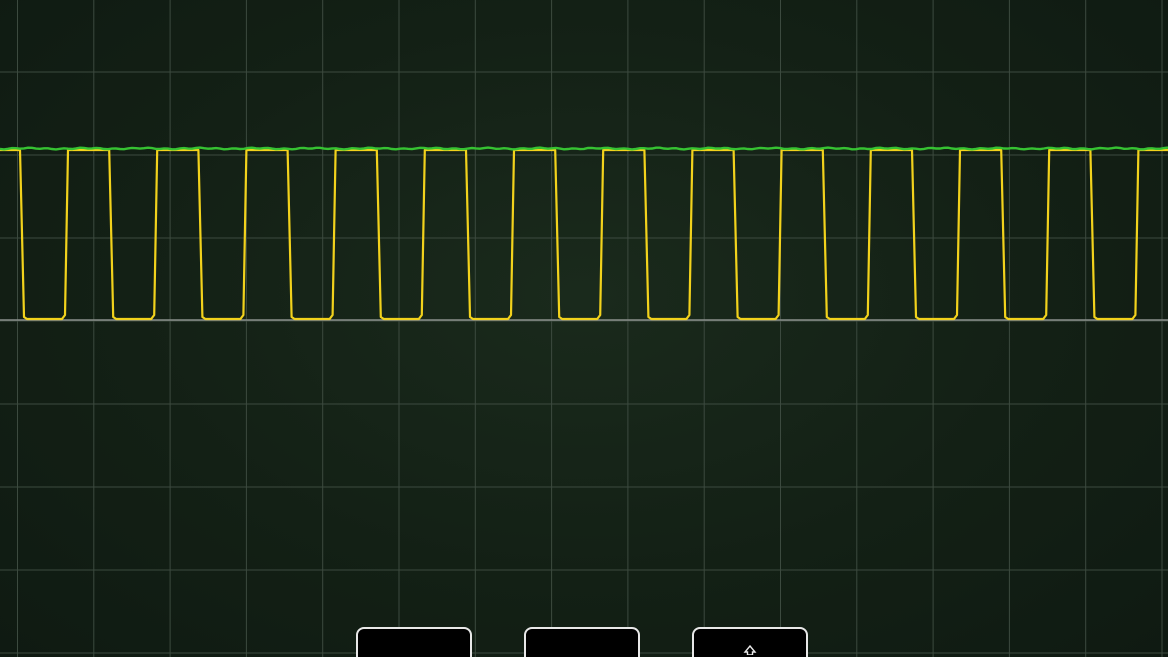 This screenshot has height=657, width=1168. I want to click on soft-key-2-button, so click(582, 642).